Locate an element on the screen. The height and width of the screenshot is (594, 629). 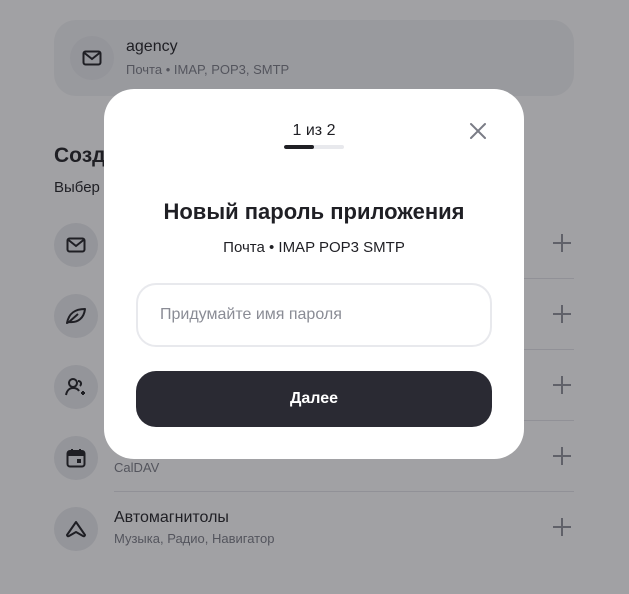
dialog-title: Новый пароль приложения is located at coordinates (314, 211).